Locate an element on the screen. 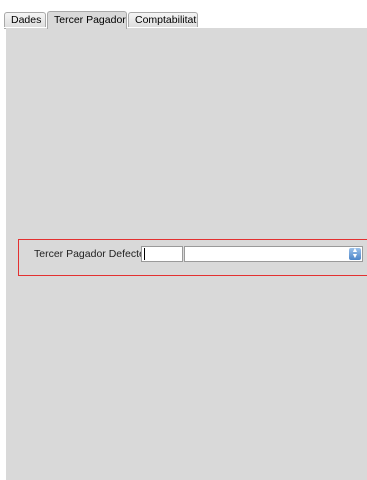  text-cursor is located at coordinates (144, 254).